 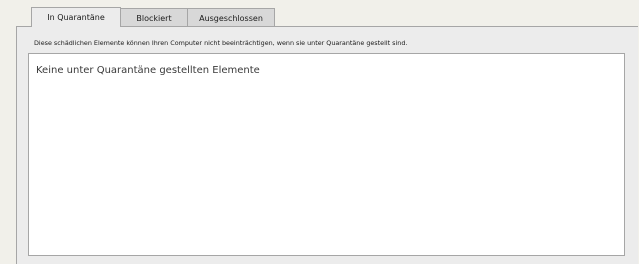 I want to click on tab-quarantine: In Quarantäne, so click(x=76, y=17).